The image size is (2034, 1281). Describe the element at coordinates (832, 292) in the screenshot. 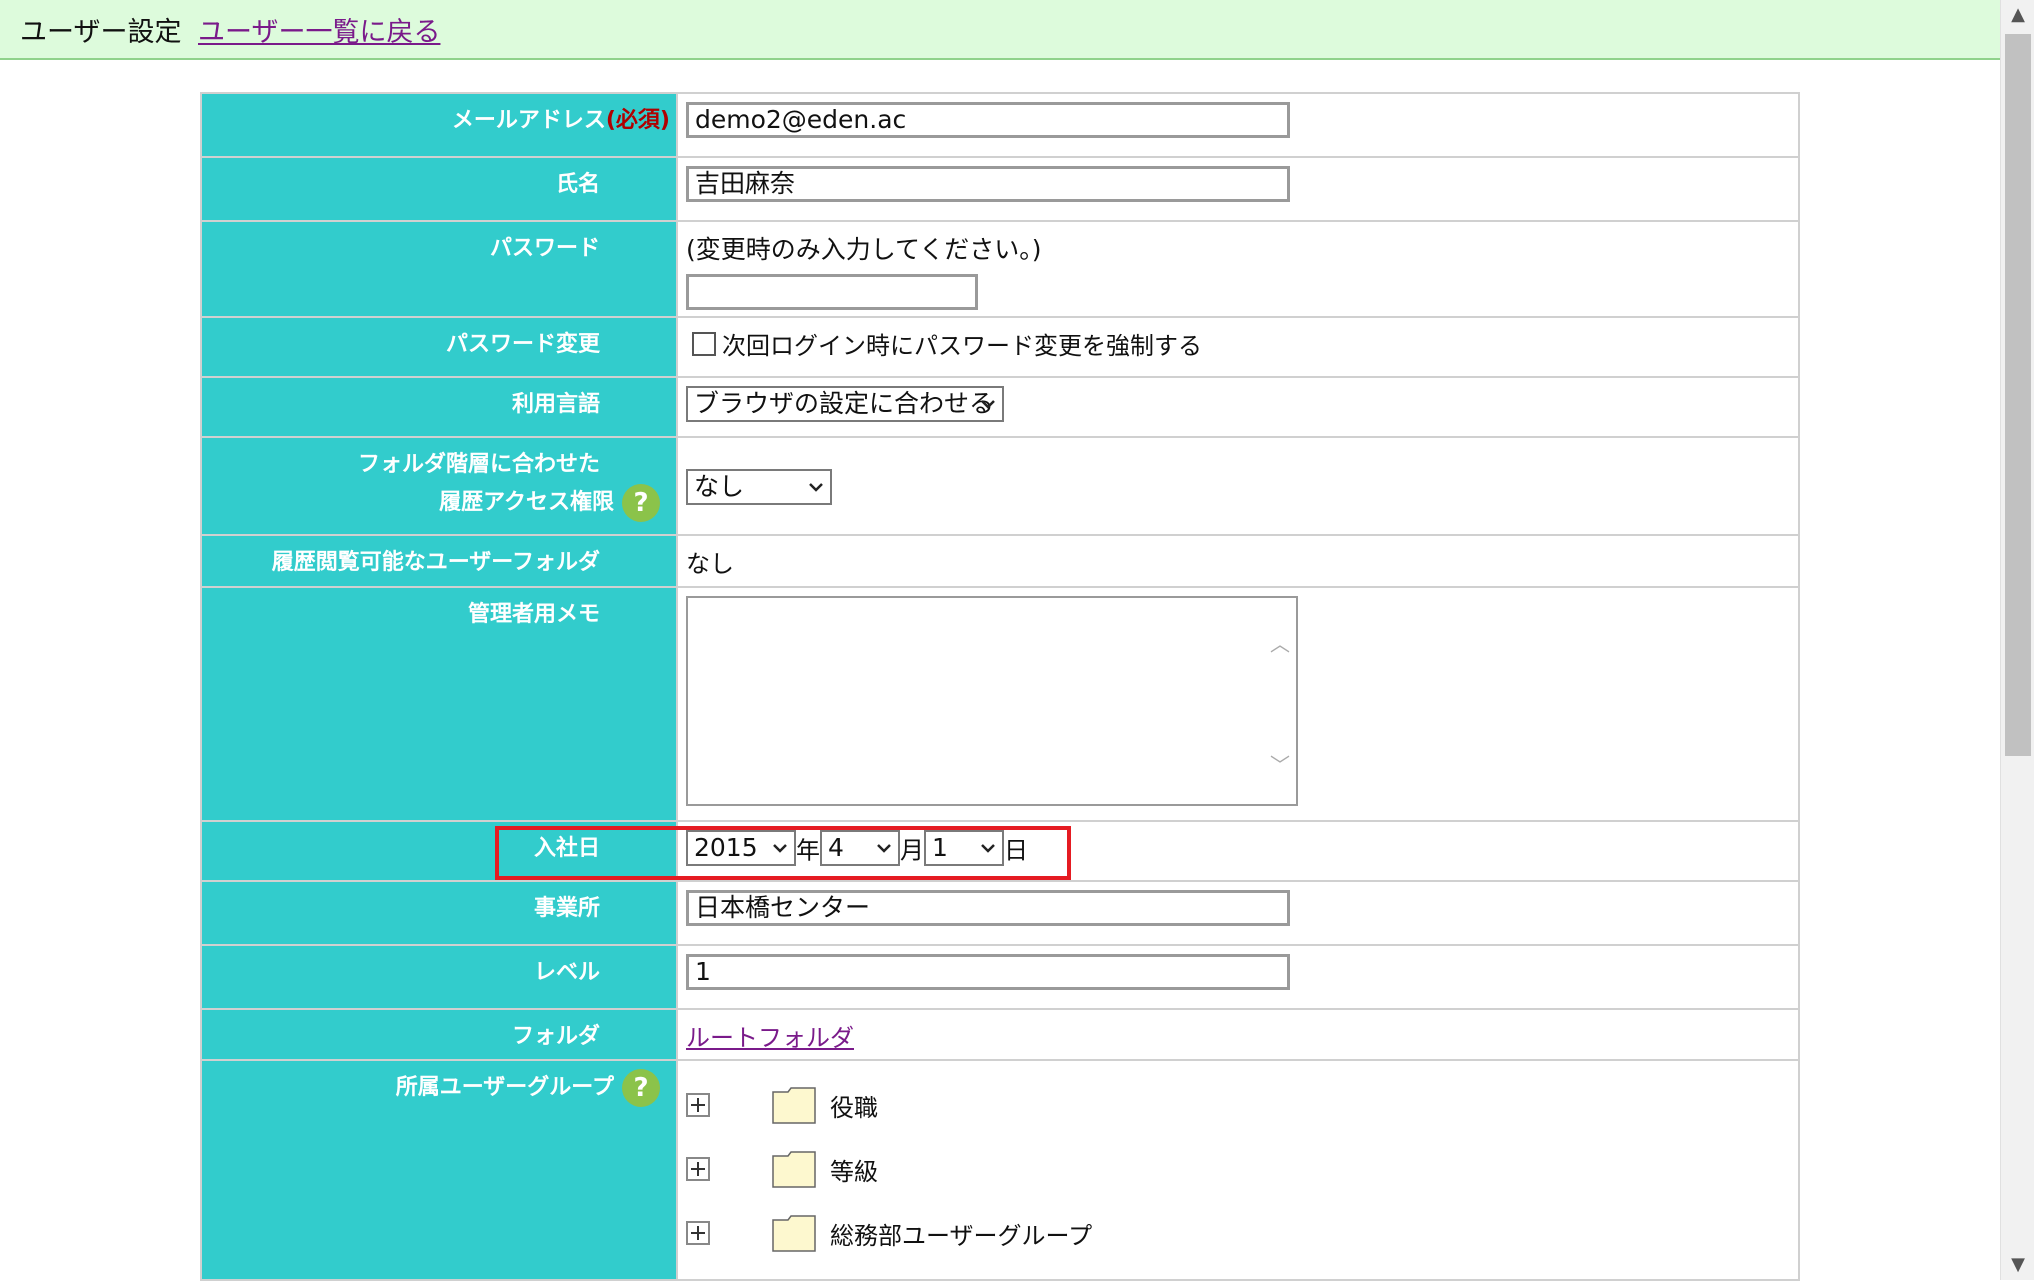

I see `password-field` at that location.